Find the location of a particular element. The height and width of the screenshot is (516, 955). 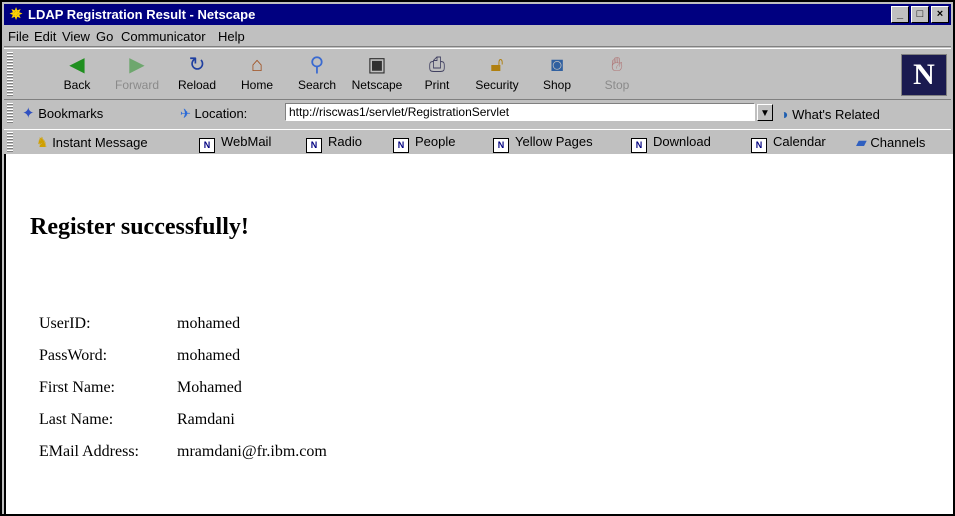

shop-button: ◙ Shop is located at coordinates (557, 74).